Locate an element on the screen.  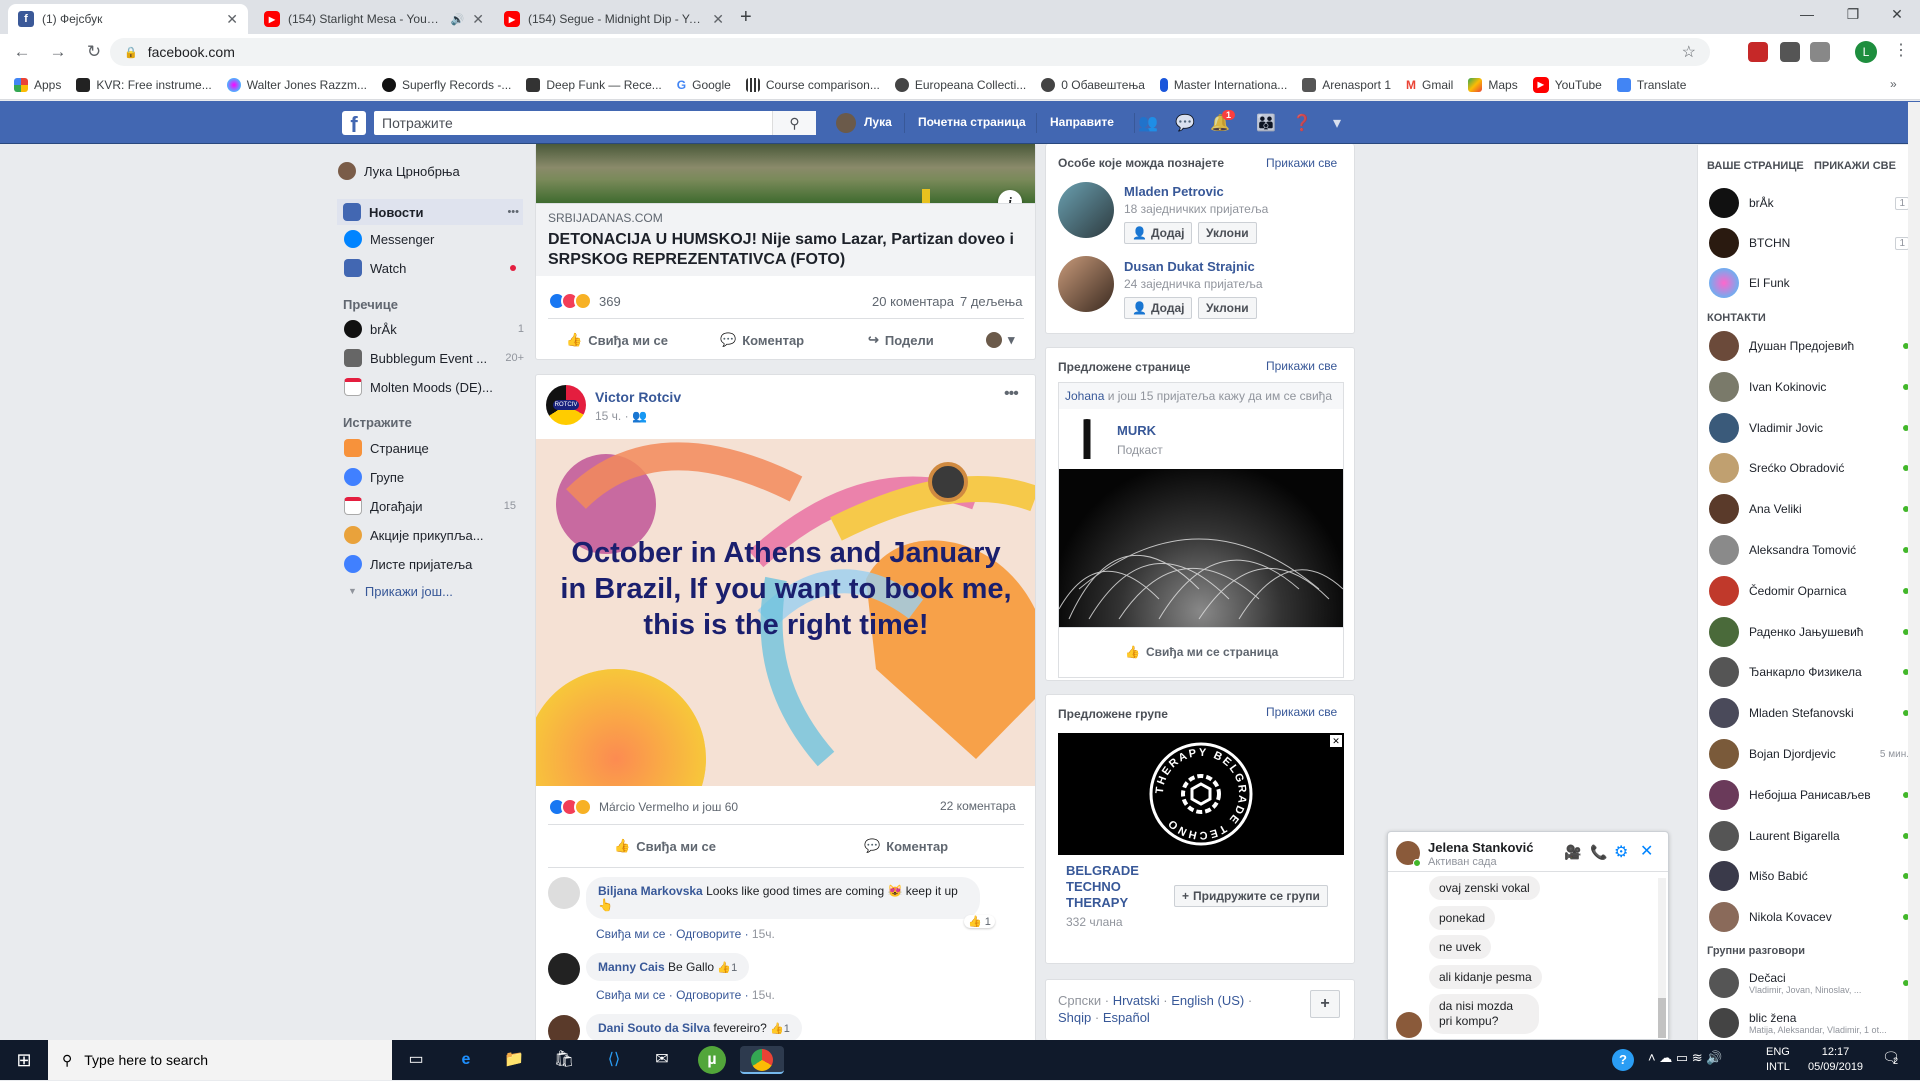
comment-reactions: 👍 1 is located at coordinates (979, 921).